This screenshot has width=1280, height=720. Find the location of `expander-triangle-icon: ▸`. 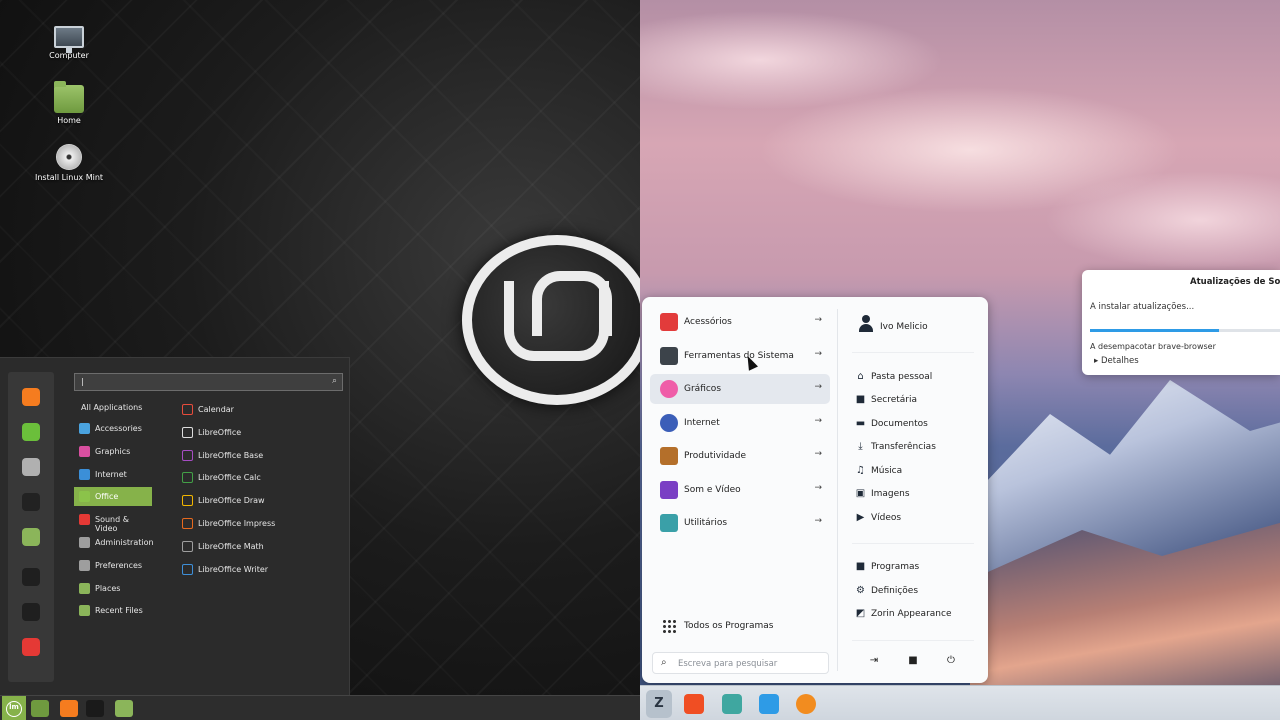

expander-triangle-icon: ▸ is located at coordinates (1097, 361).